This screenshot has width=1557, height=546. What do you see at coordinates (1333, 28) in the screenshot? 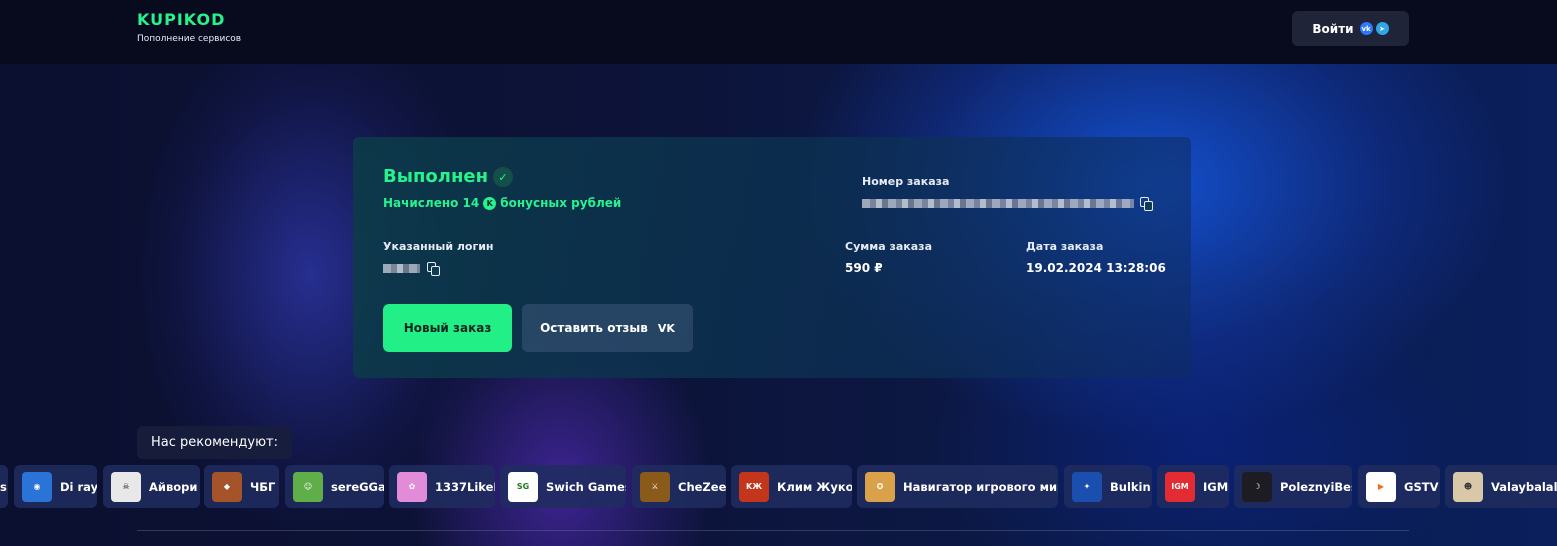
I see `login-button-label: Войти` at bounding box center [1333, 28].